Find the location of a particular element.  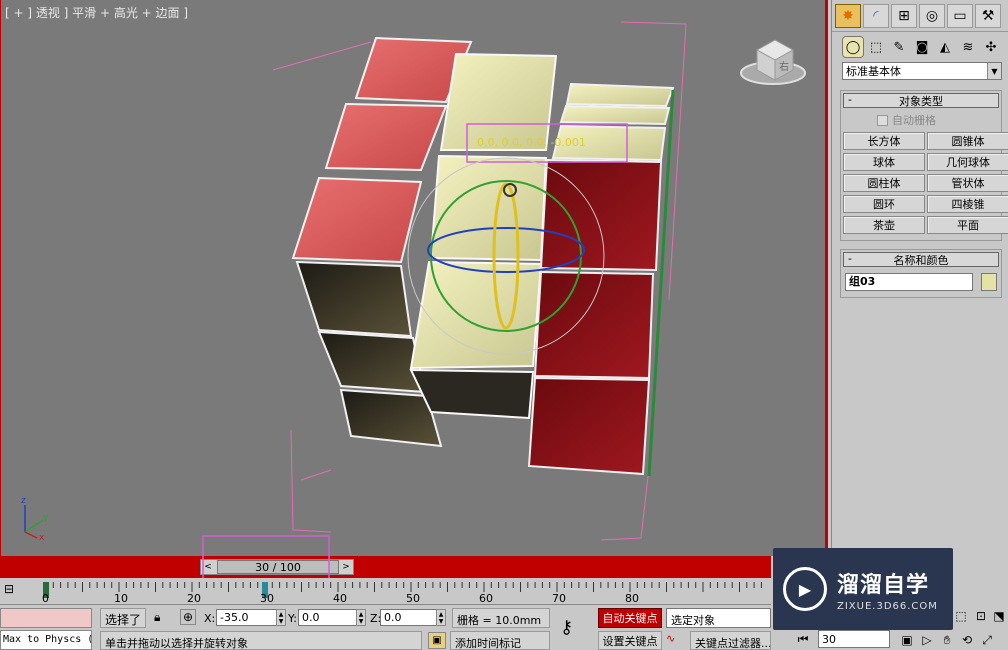

box-button: 长方体 is located at coordinates (884, 141).